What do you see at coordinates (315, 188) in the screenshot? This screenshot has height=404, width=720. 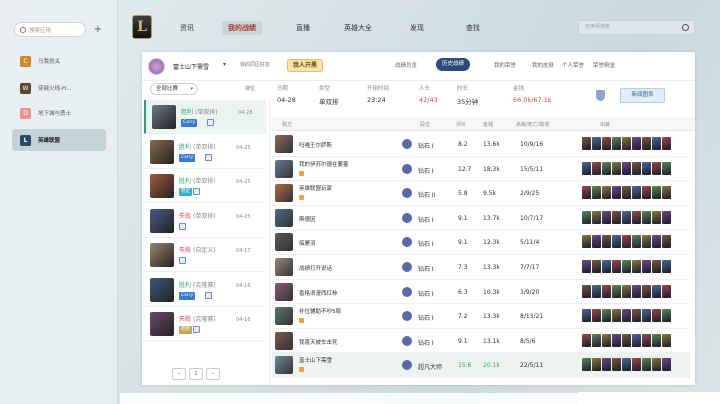 I see `player-name: 英雄联盟玩家` at bounding box center [315, 188].